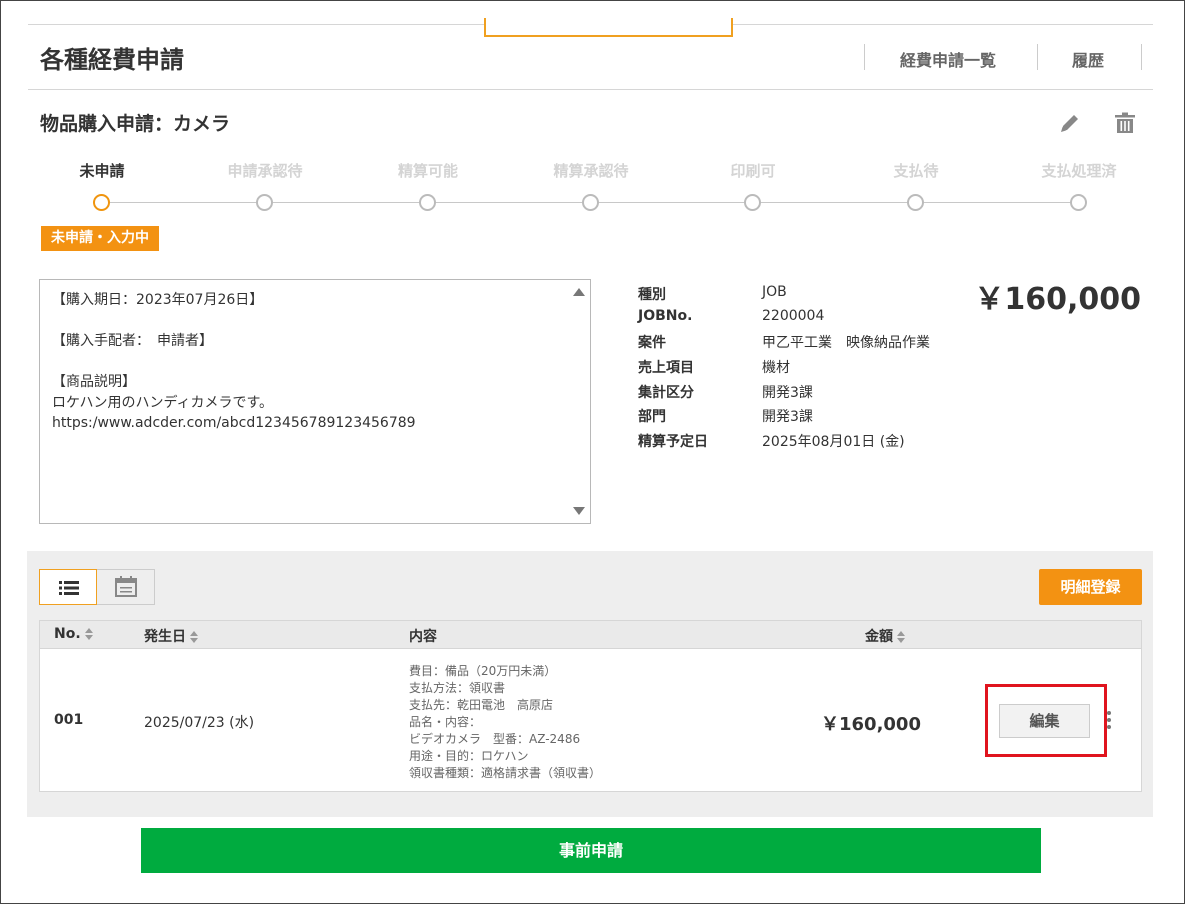 This screenshot has width=1185, height=904. Describe the element at coordinates (787, 393) in the screenshot. I see `detail-value-aggregate: 開発3課` at that location.